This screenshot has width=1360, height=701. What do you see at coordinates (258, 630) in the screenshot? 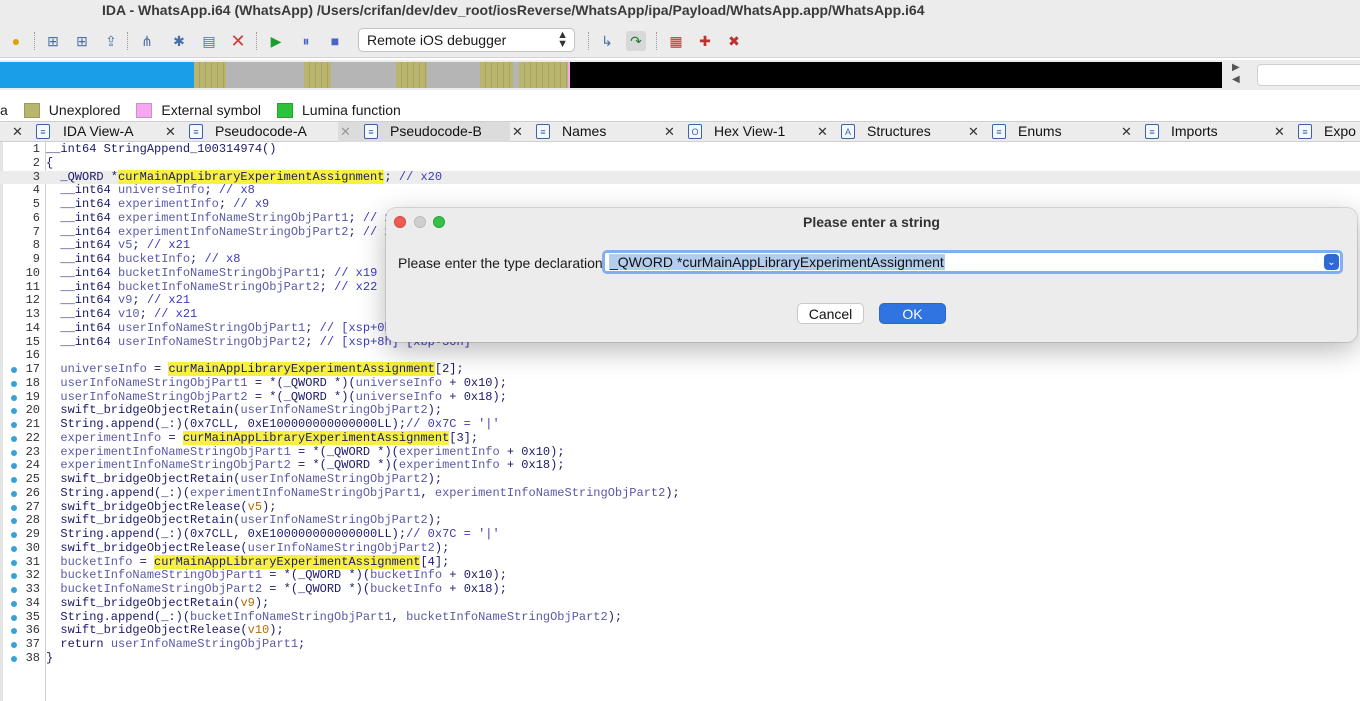
I see `code-token: v10` at bounding box center [258, 630].